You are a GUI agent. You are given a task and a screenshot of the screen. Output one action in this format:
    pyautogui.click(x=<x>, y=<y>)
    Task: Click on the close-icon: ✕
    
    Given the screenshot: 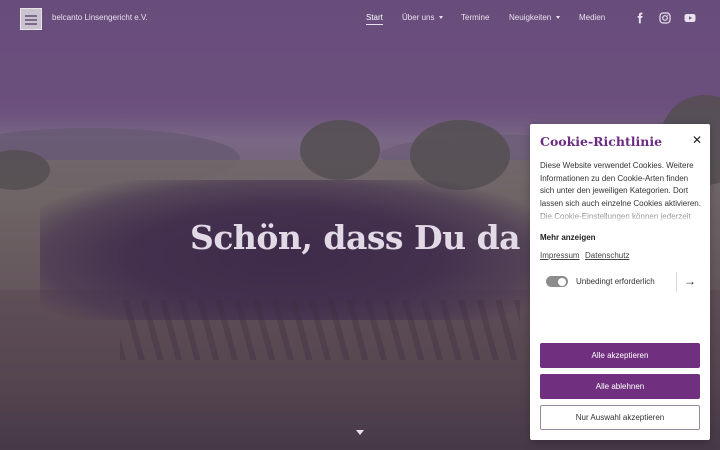 What is the action you would take?
    pyautogui.click(x=697, y=140)
    